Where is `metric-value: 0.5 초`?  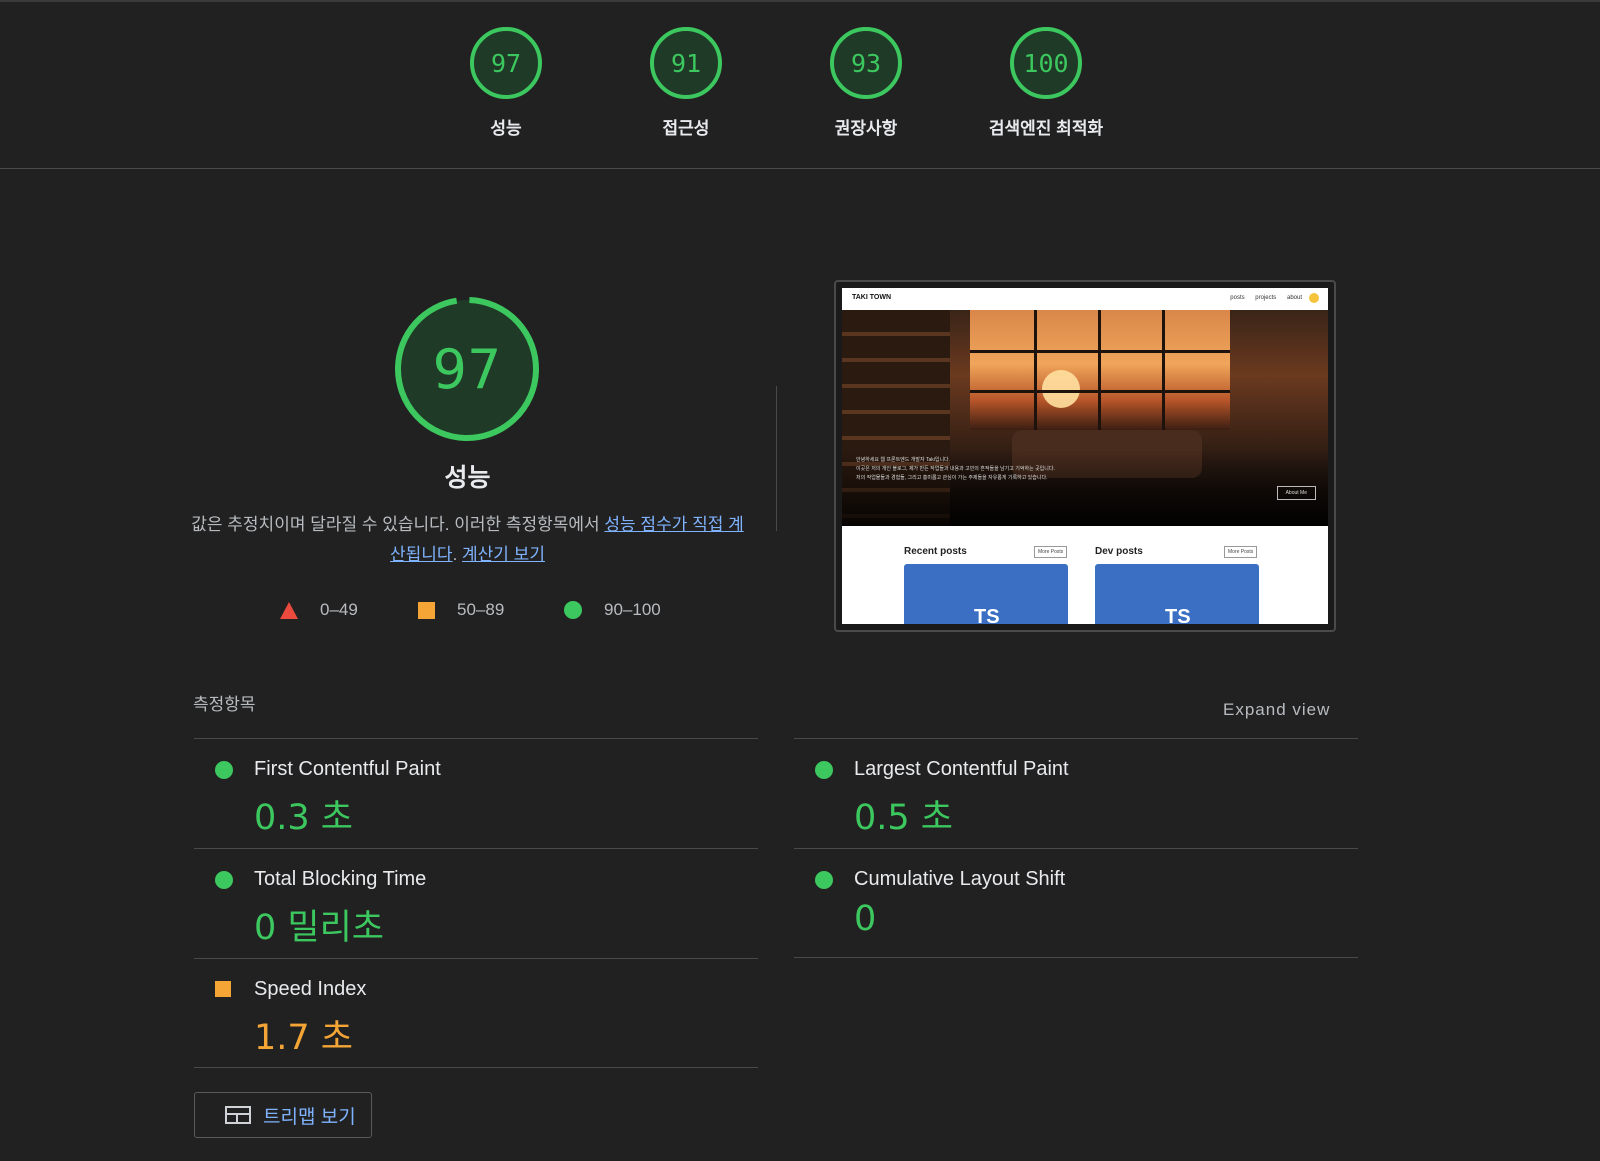
metric-value: 0.5 초 is located at coordinates (903, 818).